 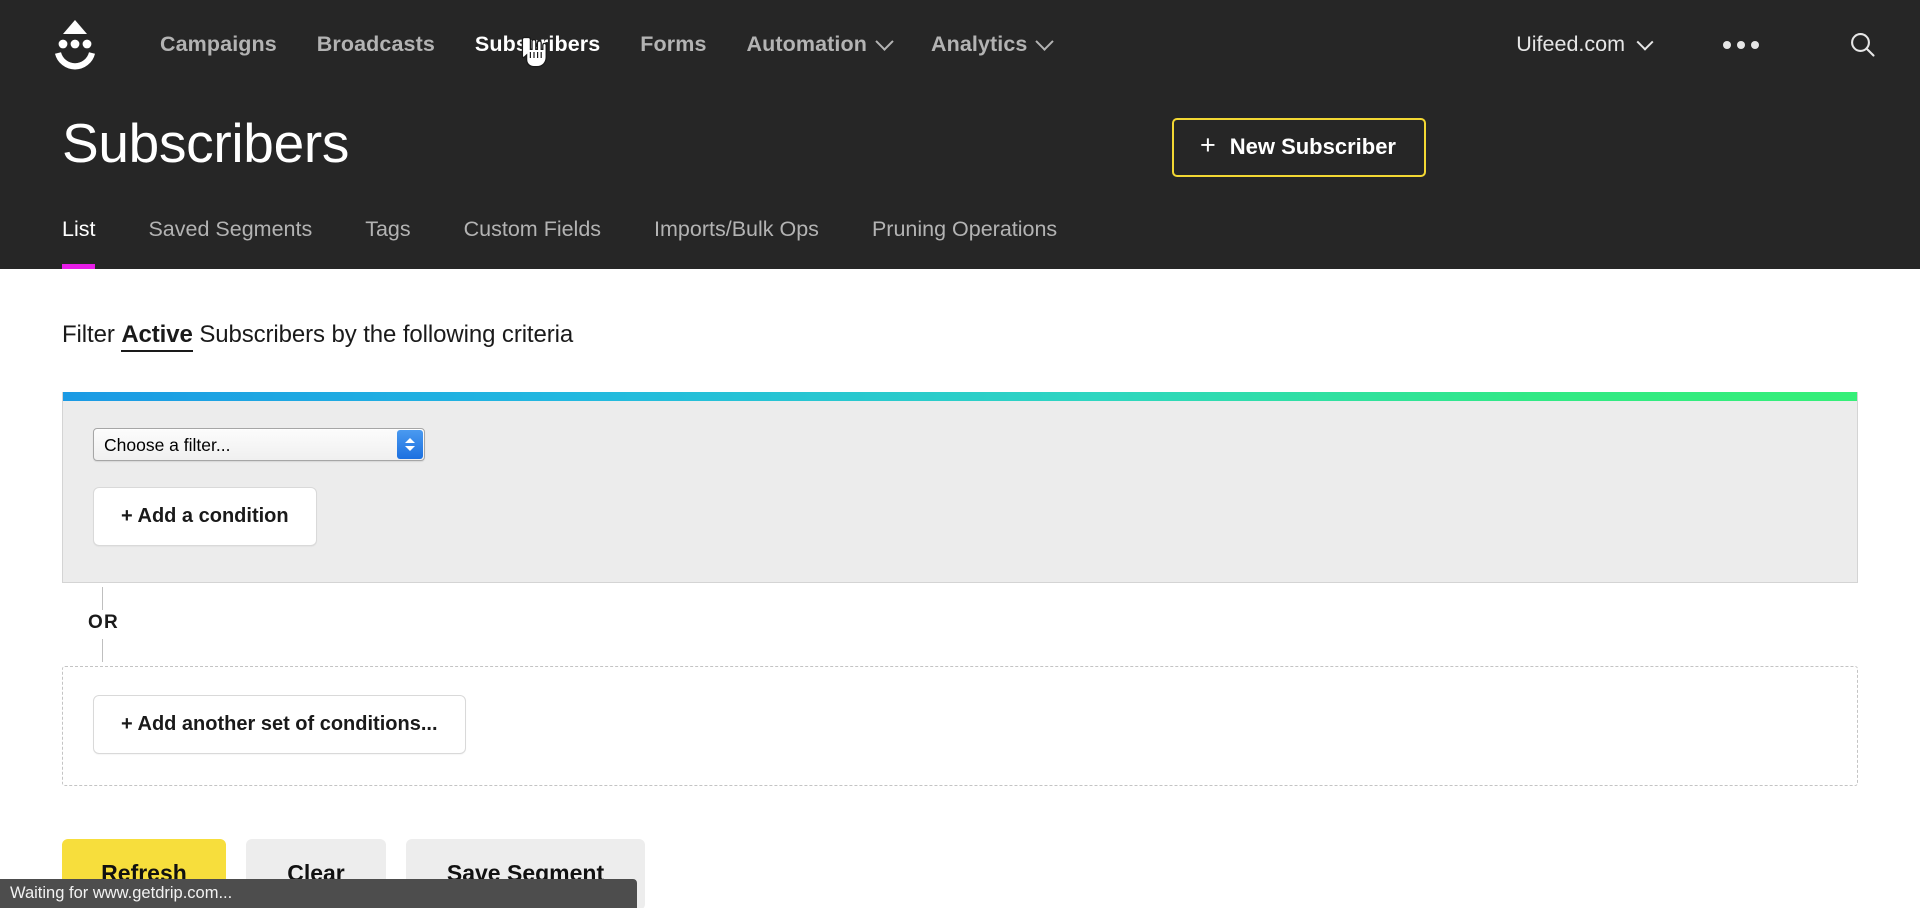 I want to click on tab-label: List, so click(x=79, y=229).